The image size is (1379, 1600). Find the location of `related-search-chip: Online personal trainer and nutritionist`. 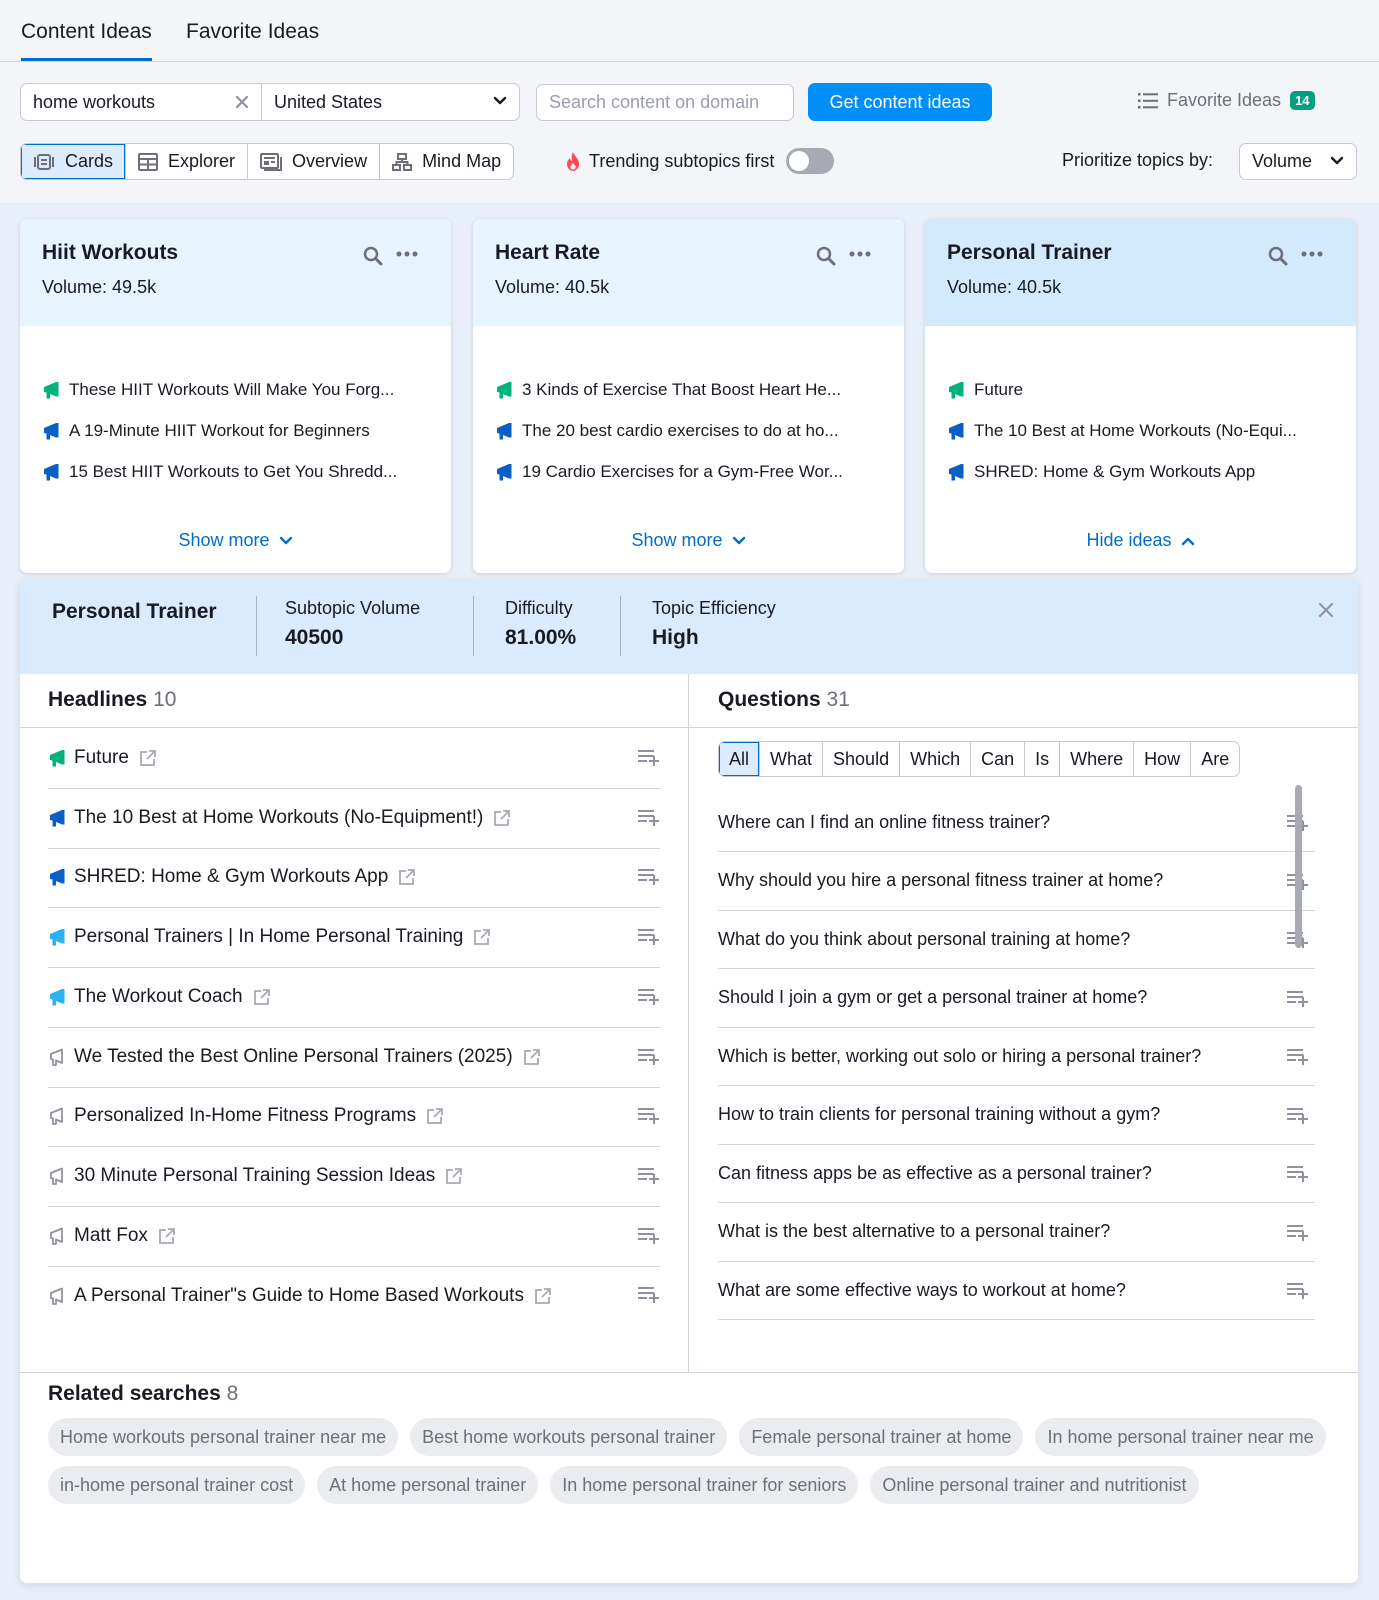

related-search-chip: Online personal trainer and nutritionist is located at coordinates (1034, 1485).